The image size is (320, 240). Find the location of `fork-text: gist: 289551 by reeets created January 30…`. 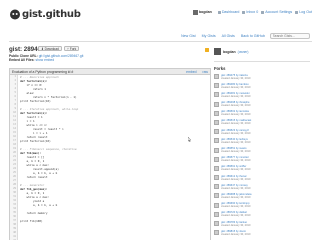

fork-text: gist: 289551 by reeets created January 30… is located at coordinates (235, 150).